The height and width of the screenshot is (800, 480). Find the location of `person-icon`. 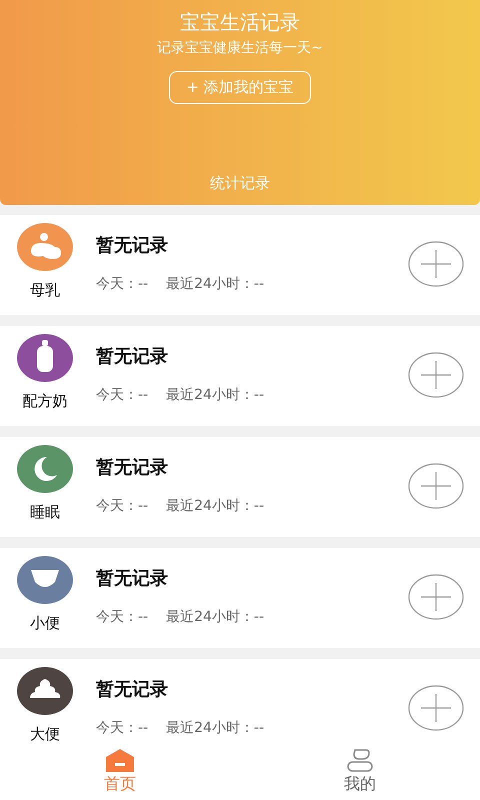

person-icon is located at coordinates (360, 760).